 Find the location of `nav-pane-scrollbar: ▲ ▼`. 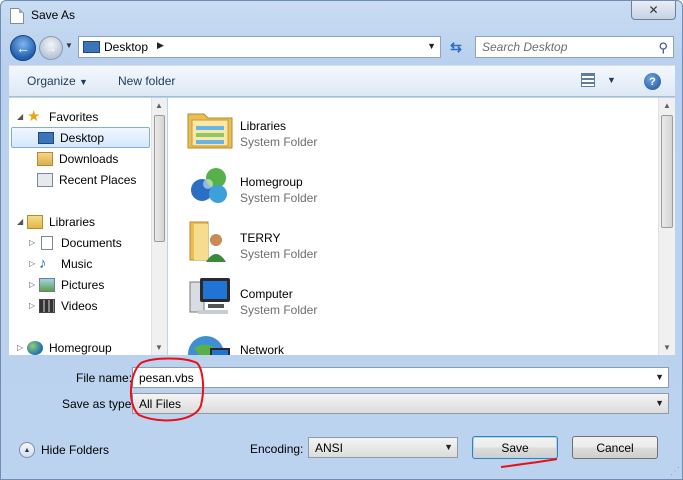

nav-pane-scrollbar: ▲ ▼ is located at coordinates (159, 226).